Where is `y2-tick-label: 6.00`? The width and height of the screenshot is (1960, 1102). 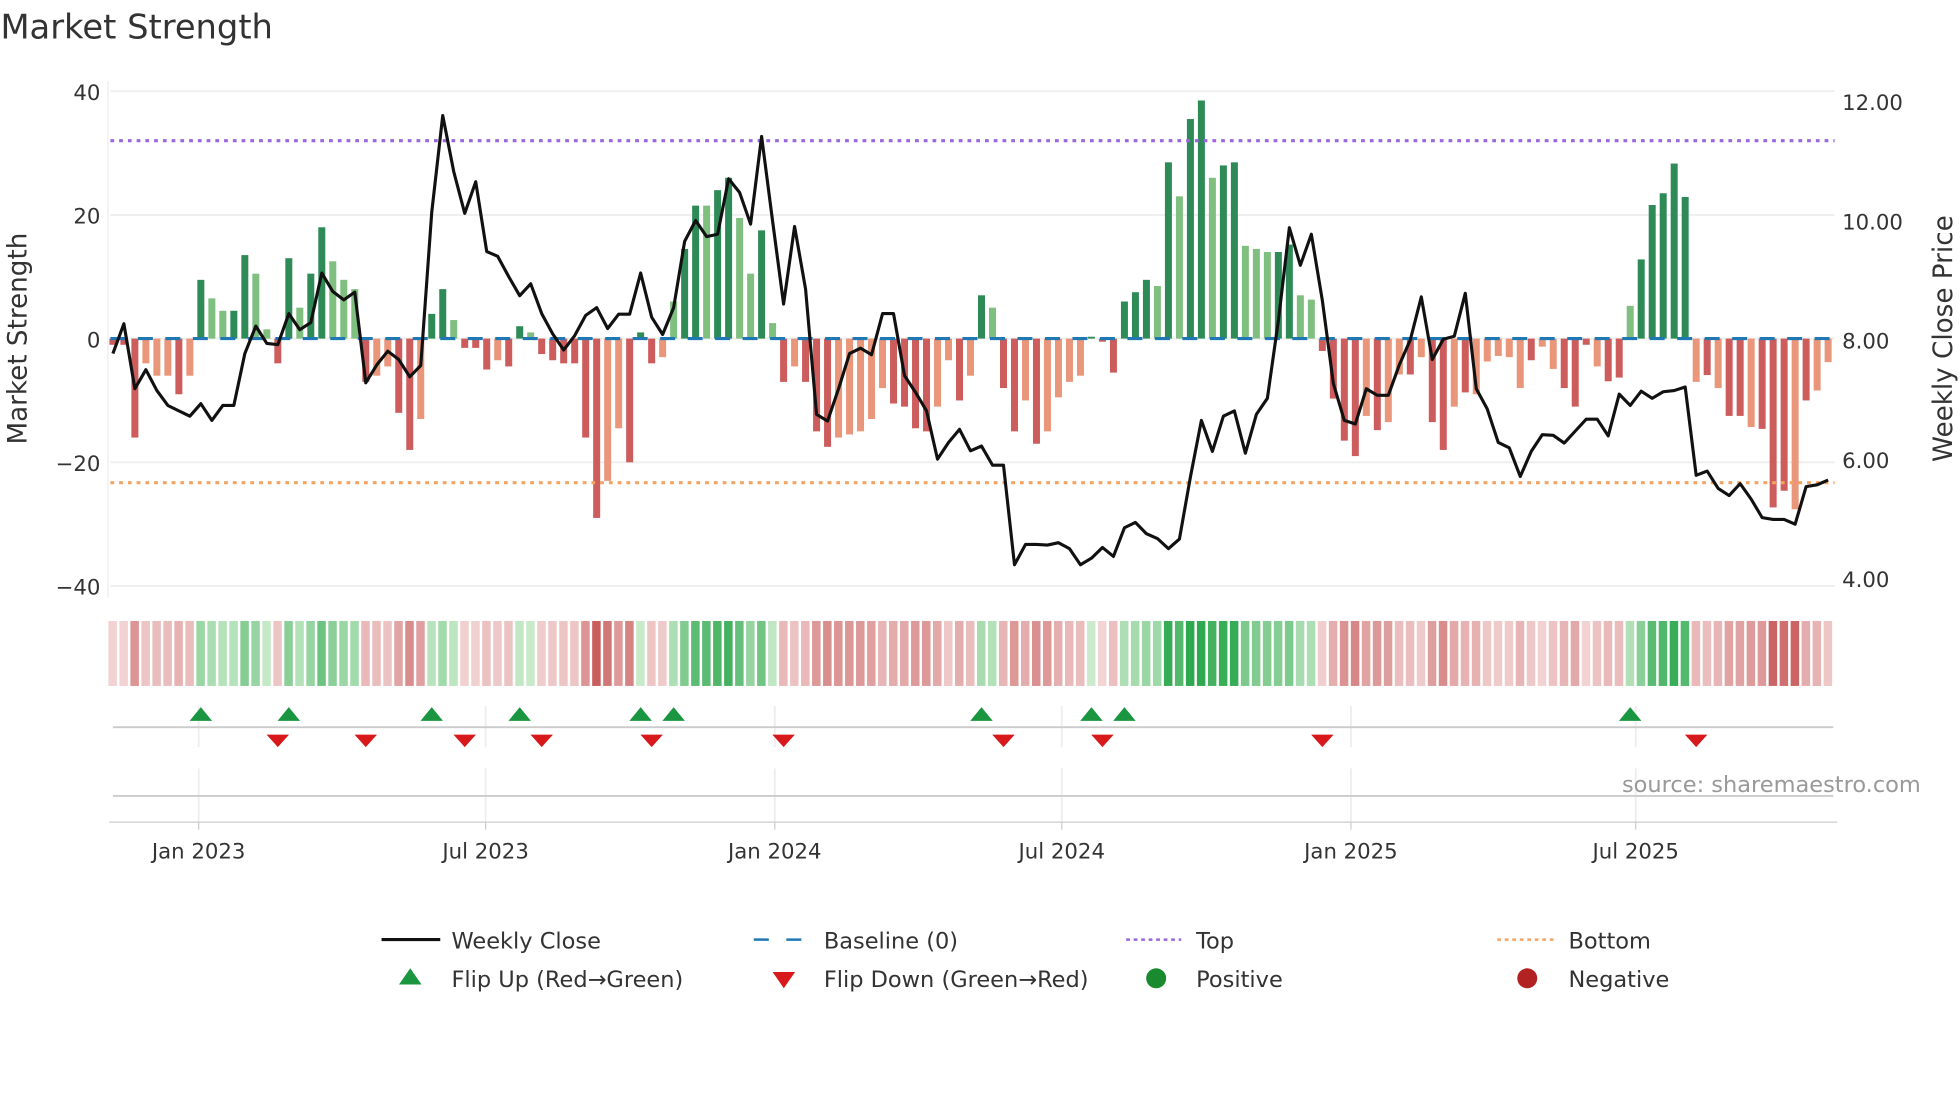
y2-tick-label: 6.00 is located at coordinates (1865, 461).